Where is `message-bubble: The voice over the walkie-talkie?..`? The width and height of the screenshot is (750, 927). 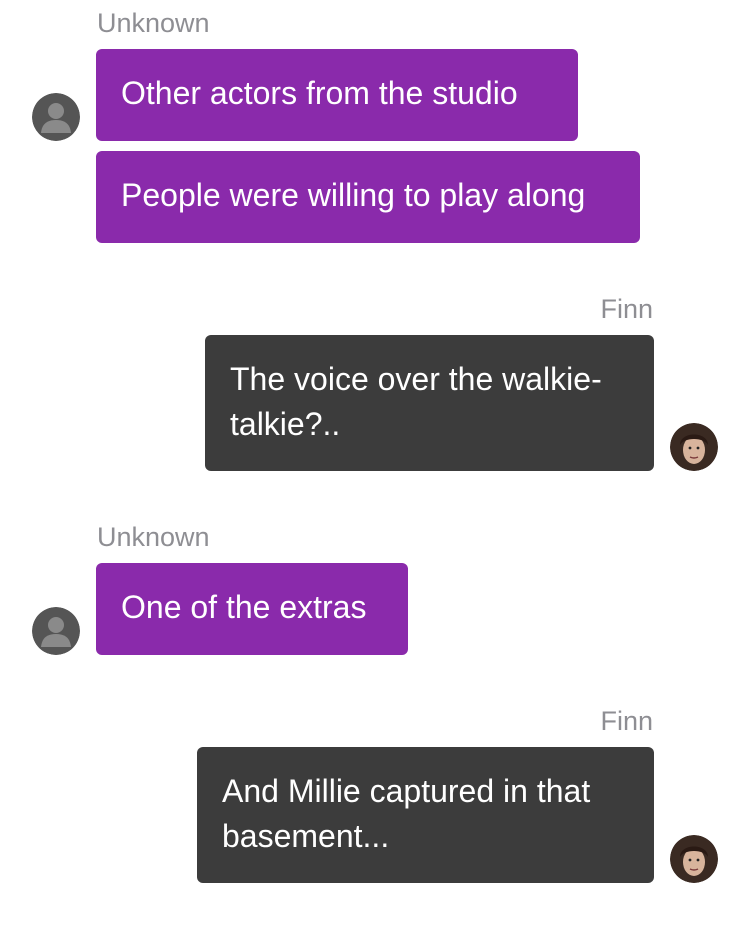 message-bubble: The voice over the walkie-talkie?.. is located at coordinates (429, 403).